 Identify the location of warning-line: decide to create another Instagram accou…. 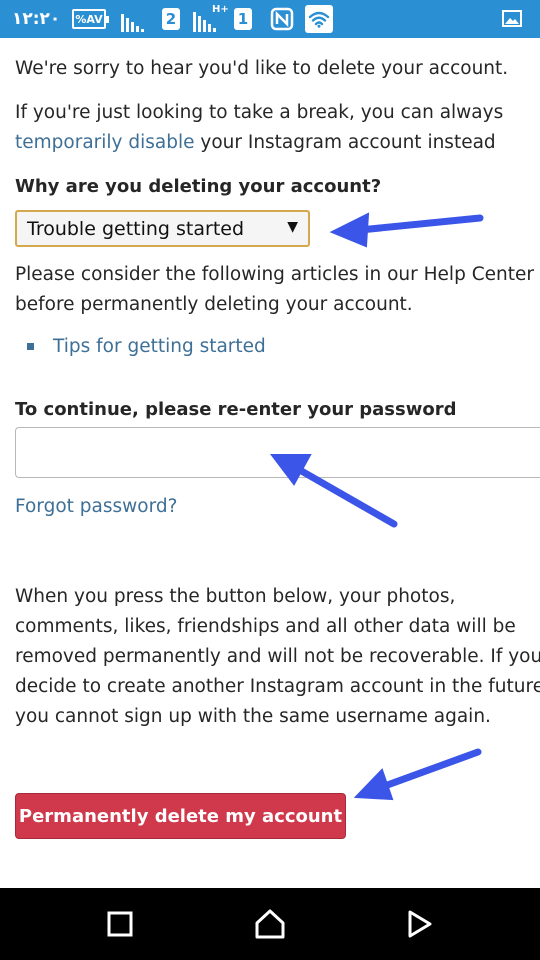
(277, 686).